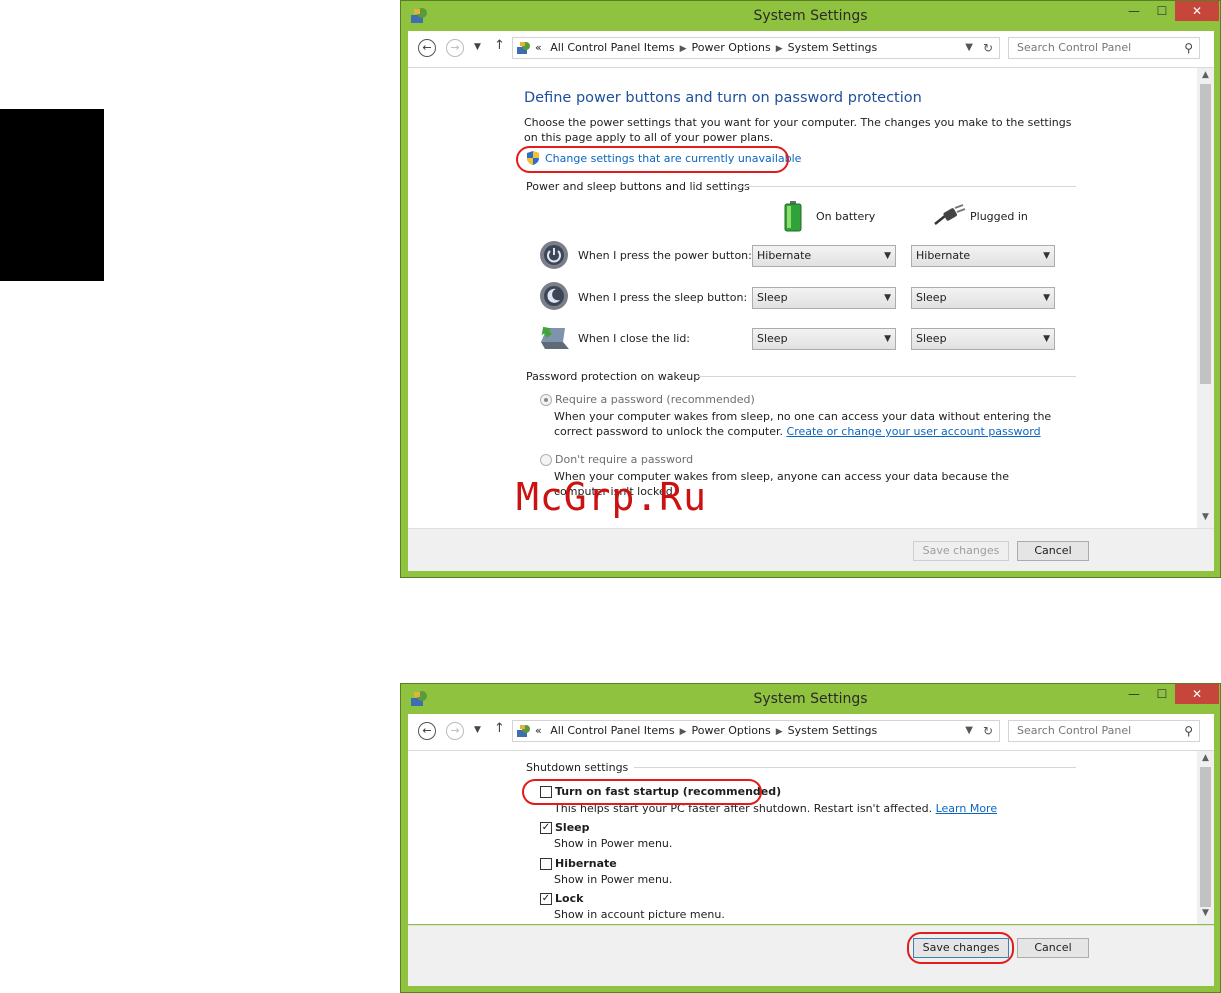  Describe the element at coordinates (846, 216) in the screenshot. I see `column-header-on-battery: On battery` at that location.